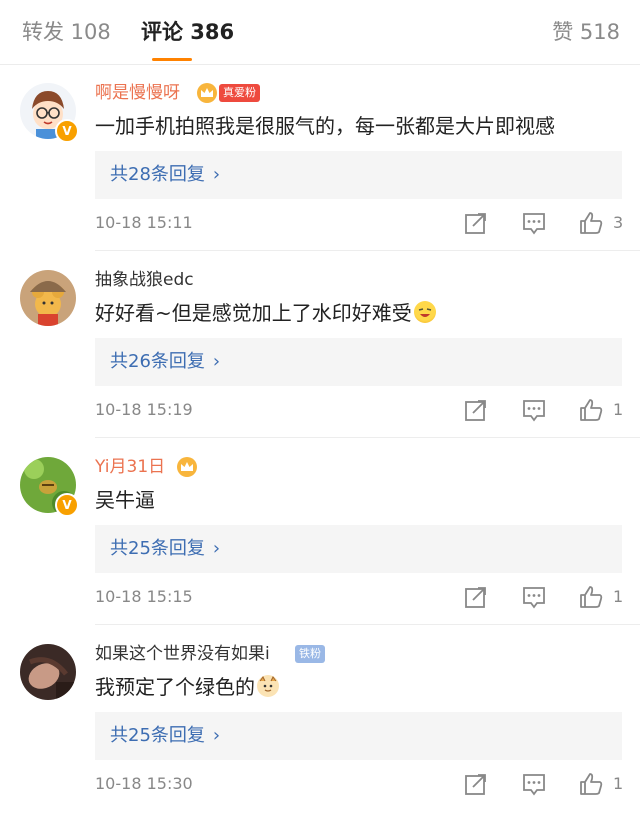 The image size is (640, 819). I want to click on comment-text: 好好看~但是感觉加上了水印好难受, so click(265, 313).